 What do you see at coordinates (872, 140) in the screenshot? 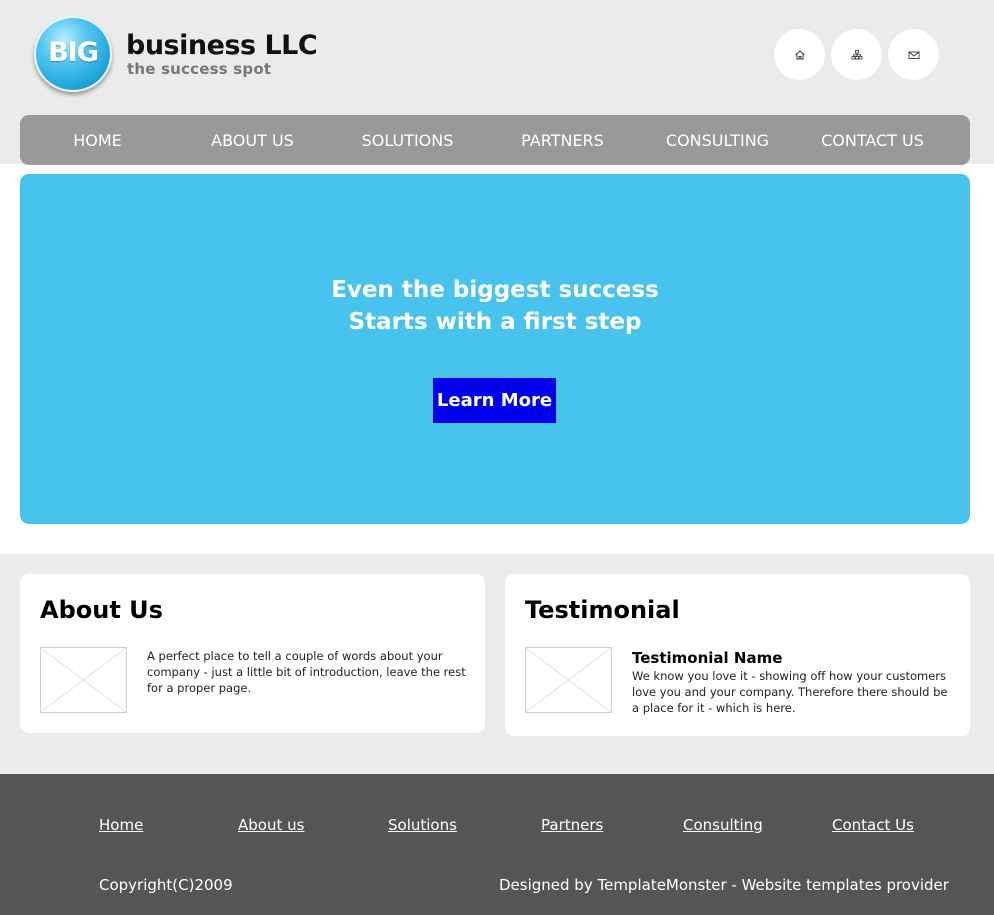
I see `nav-item-contact-us: CONTACT US` at bounding box center [872, 140].